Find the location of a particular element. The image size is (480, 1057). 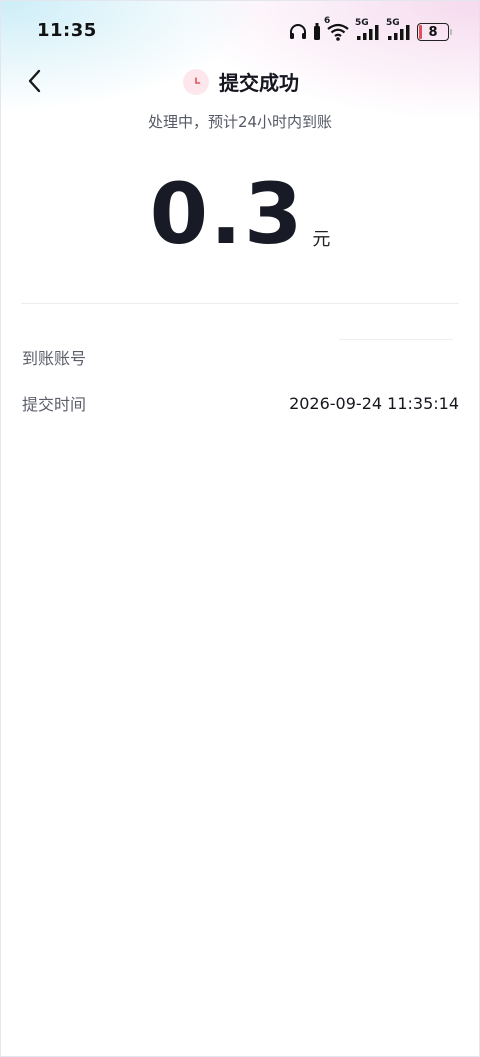

cellular-signal-icon-1: 5G is located at coordinates (368, 30).